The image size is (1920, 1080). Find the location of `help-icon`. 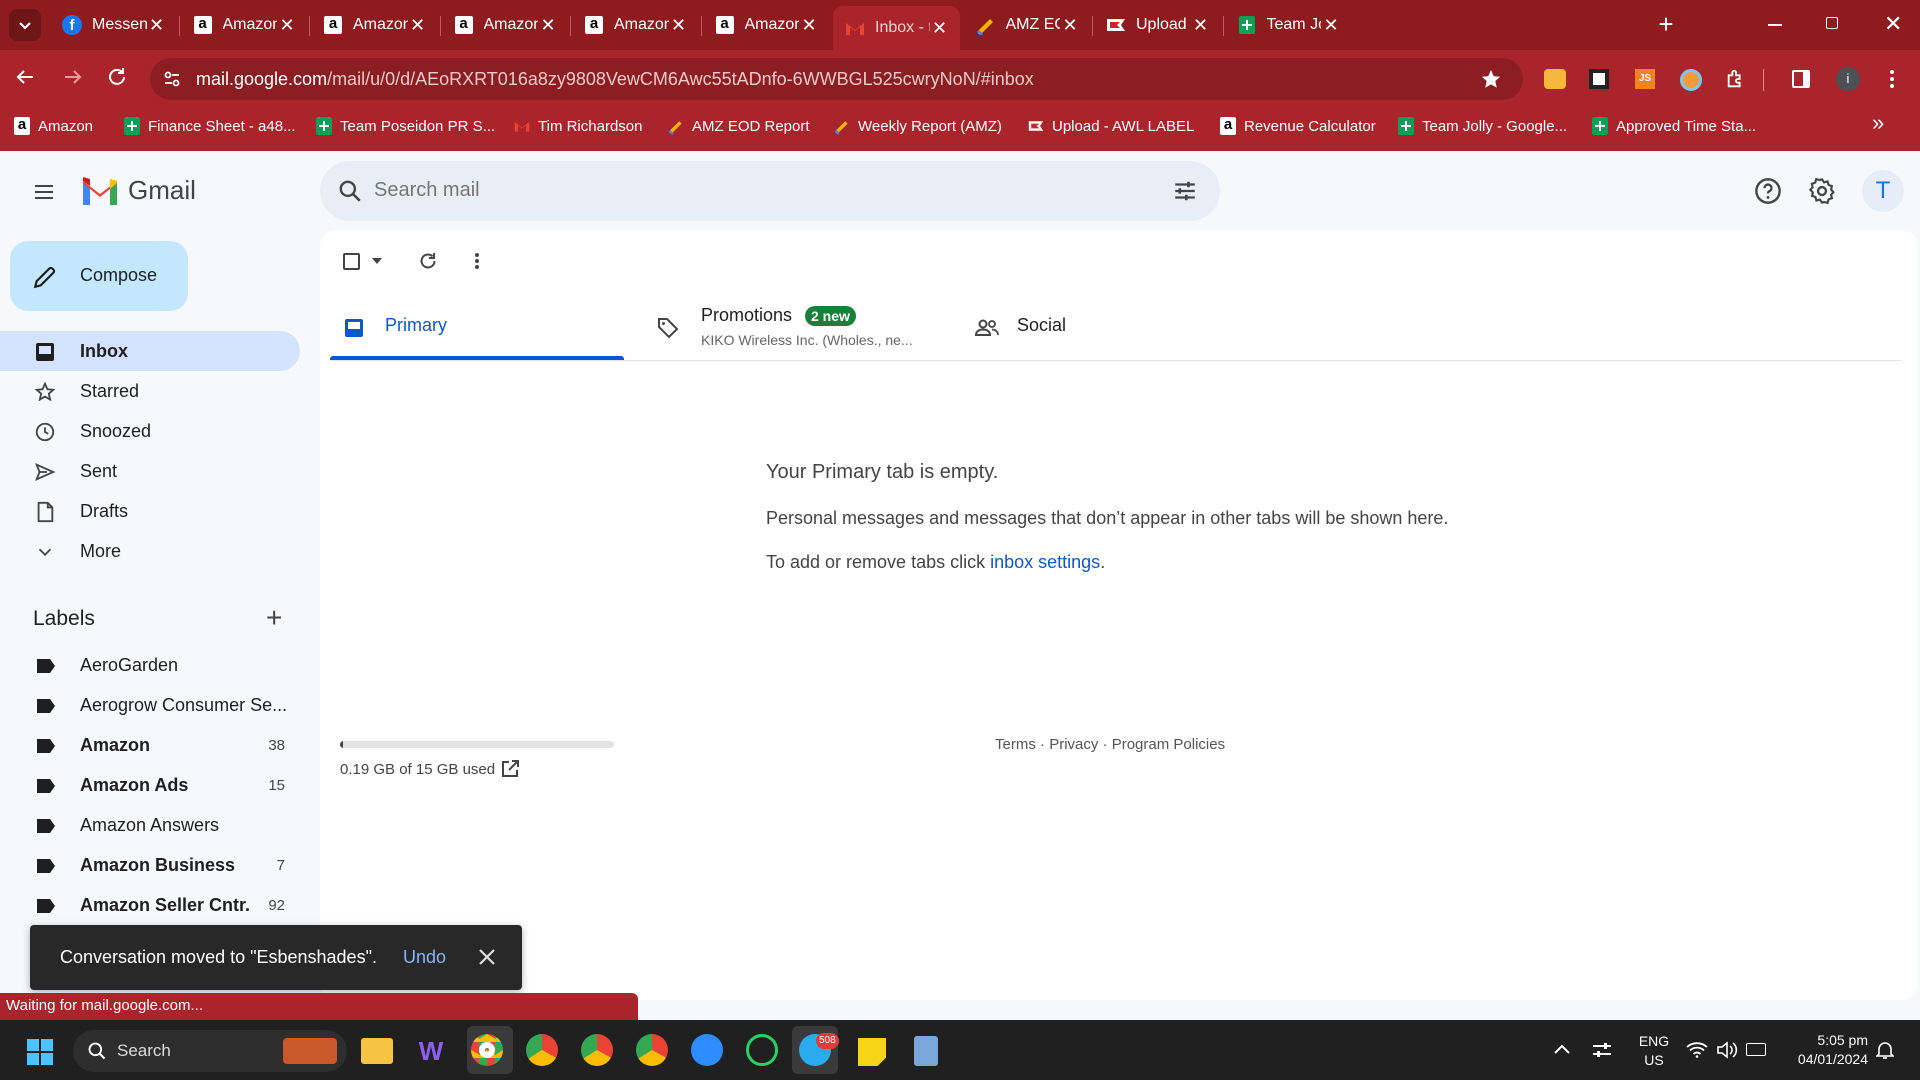

help-icon is located at coordinates (1768, 191).